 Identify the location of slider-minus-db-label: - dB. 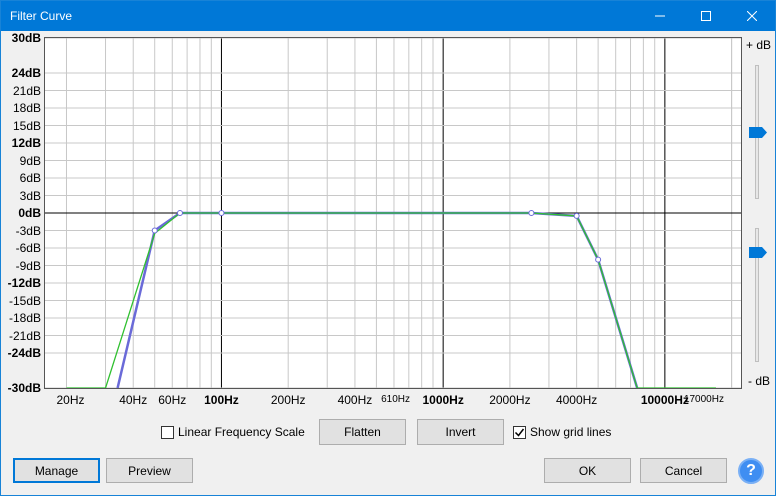
(759, 381).